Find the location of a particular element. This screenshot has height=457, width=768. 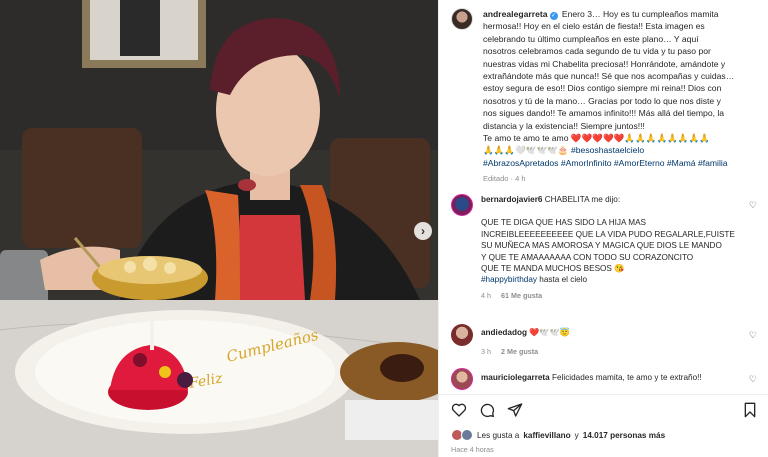

commenter-username: andiedadog is located at coordinates (504, 332).